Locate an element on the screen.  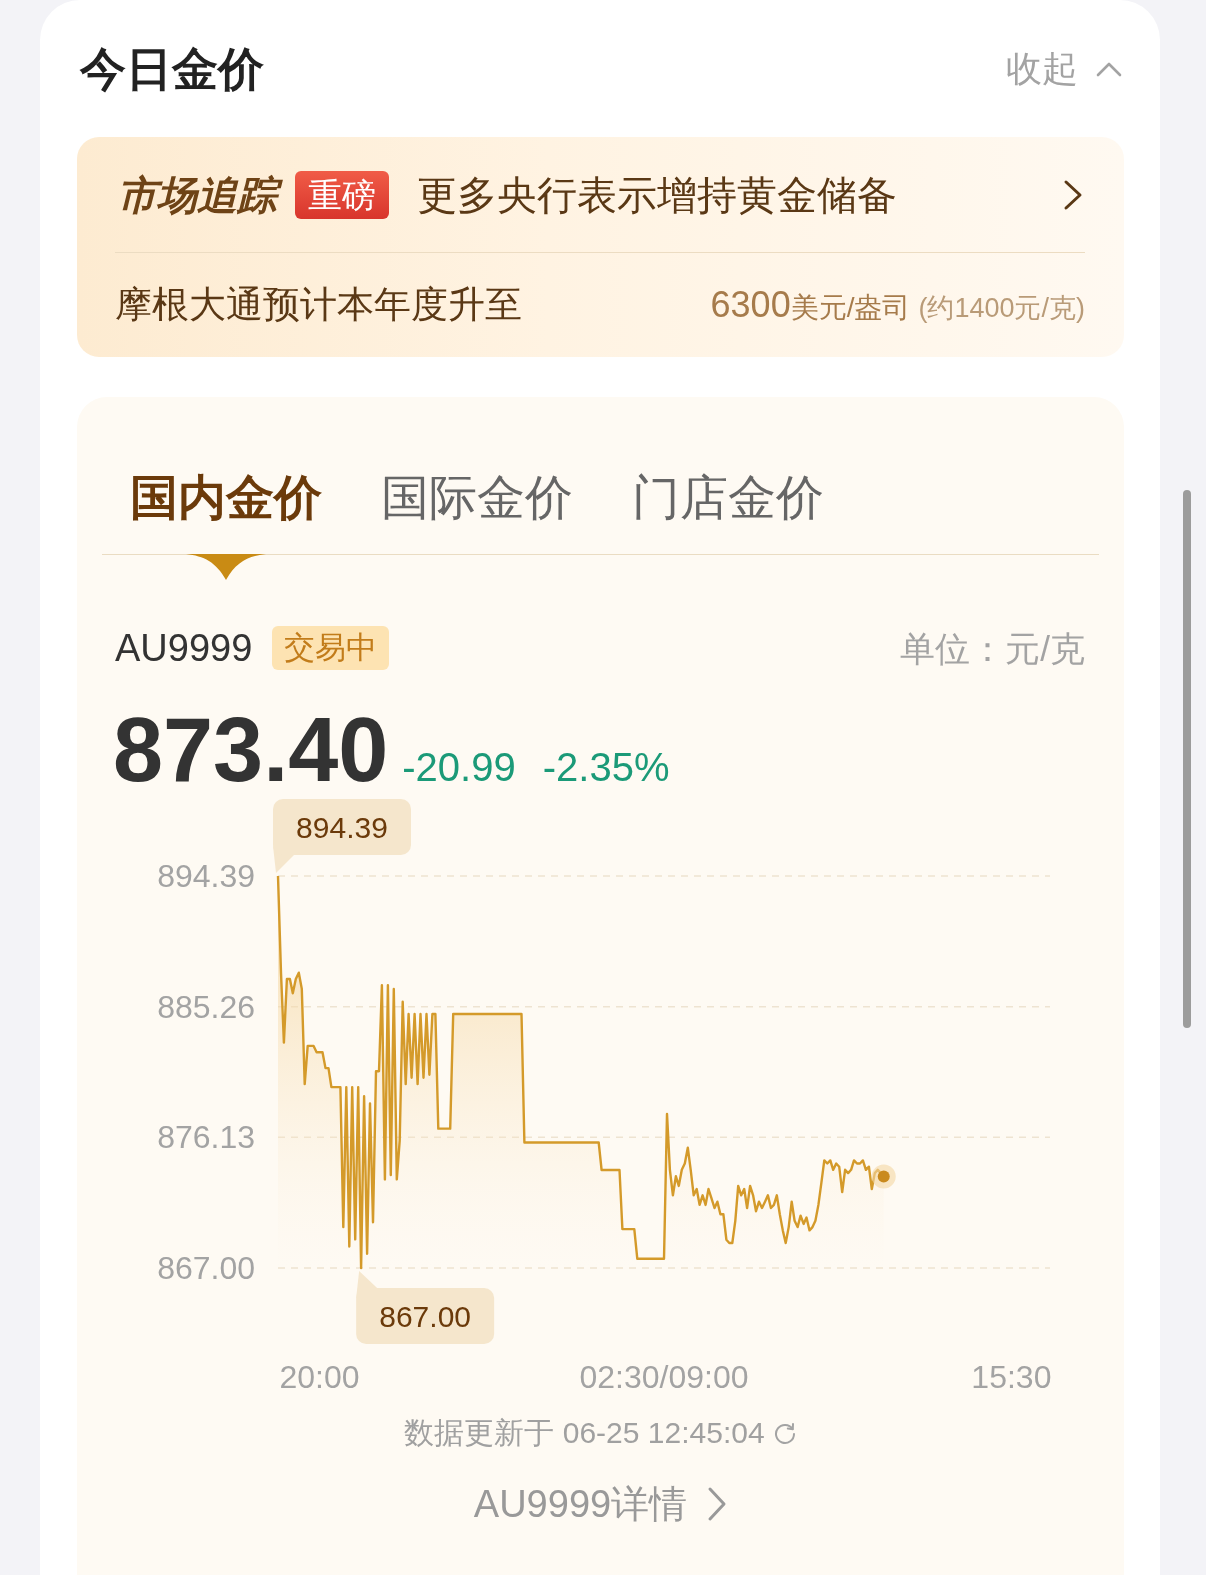
news-panel: 市场追踪 重磅 更多央行表示增持黄金储备 摩根大通预计本年度升至 6300美元/盎司 (约1400元/克) is located at coordinates (600, 247).